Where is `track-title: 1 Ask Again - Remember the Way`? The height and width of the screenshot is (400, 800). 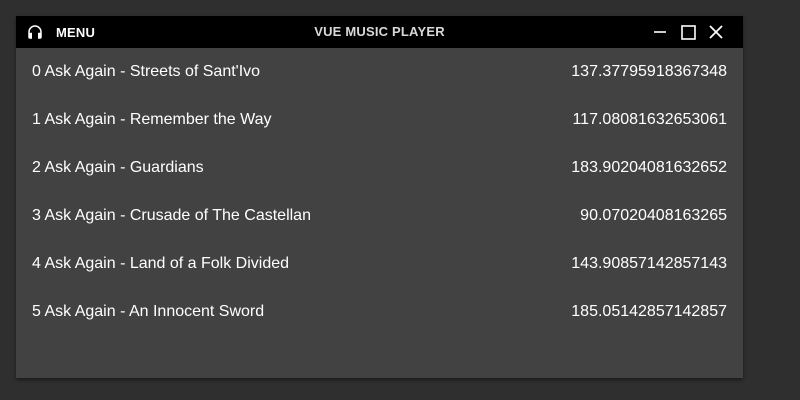
track-title: 1 Ask Again - Remember the Way is located at coordinates (152, 119).